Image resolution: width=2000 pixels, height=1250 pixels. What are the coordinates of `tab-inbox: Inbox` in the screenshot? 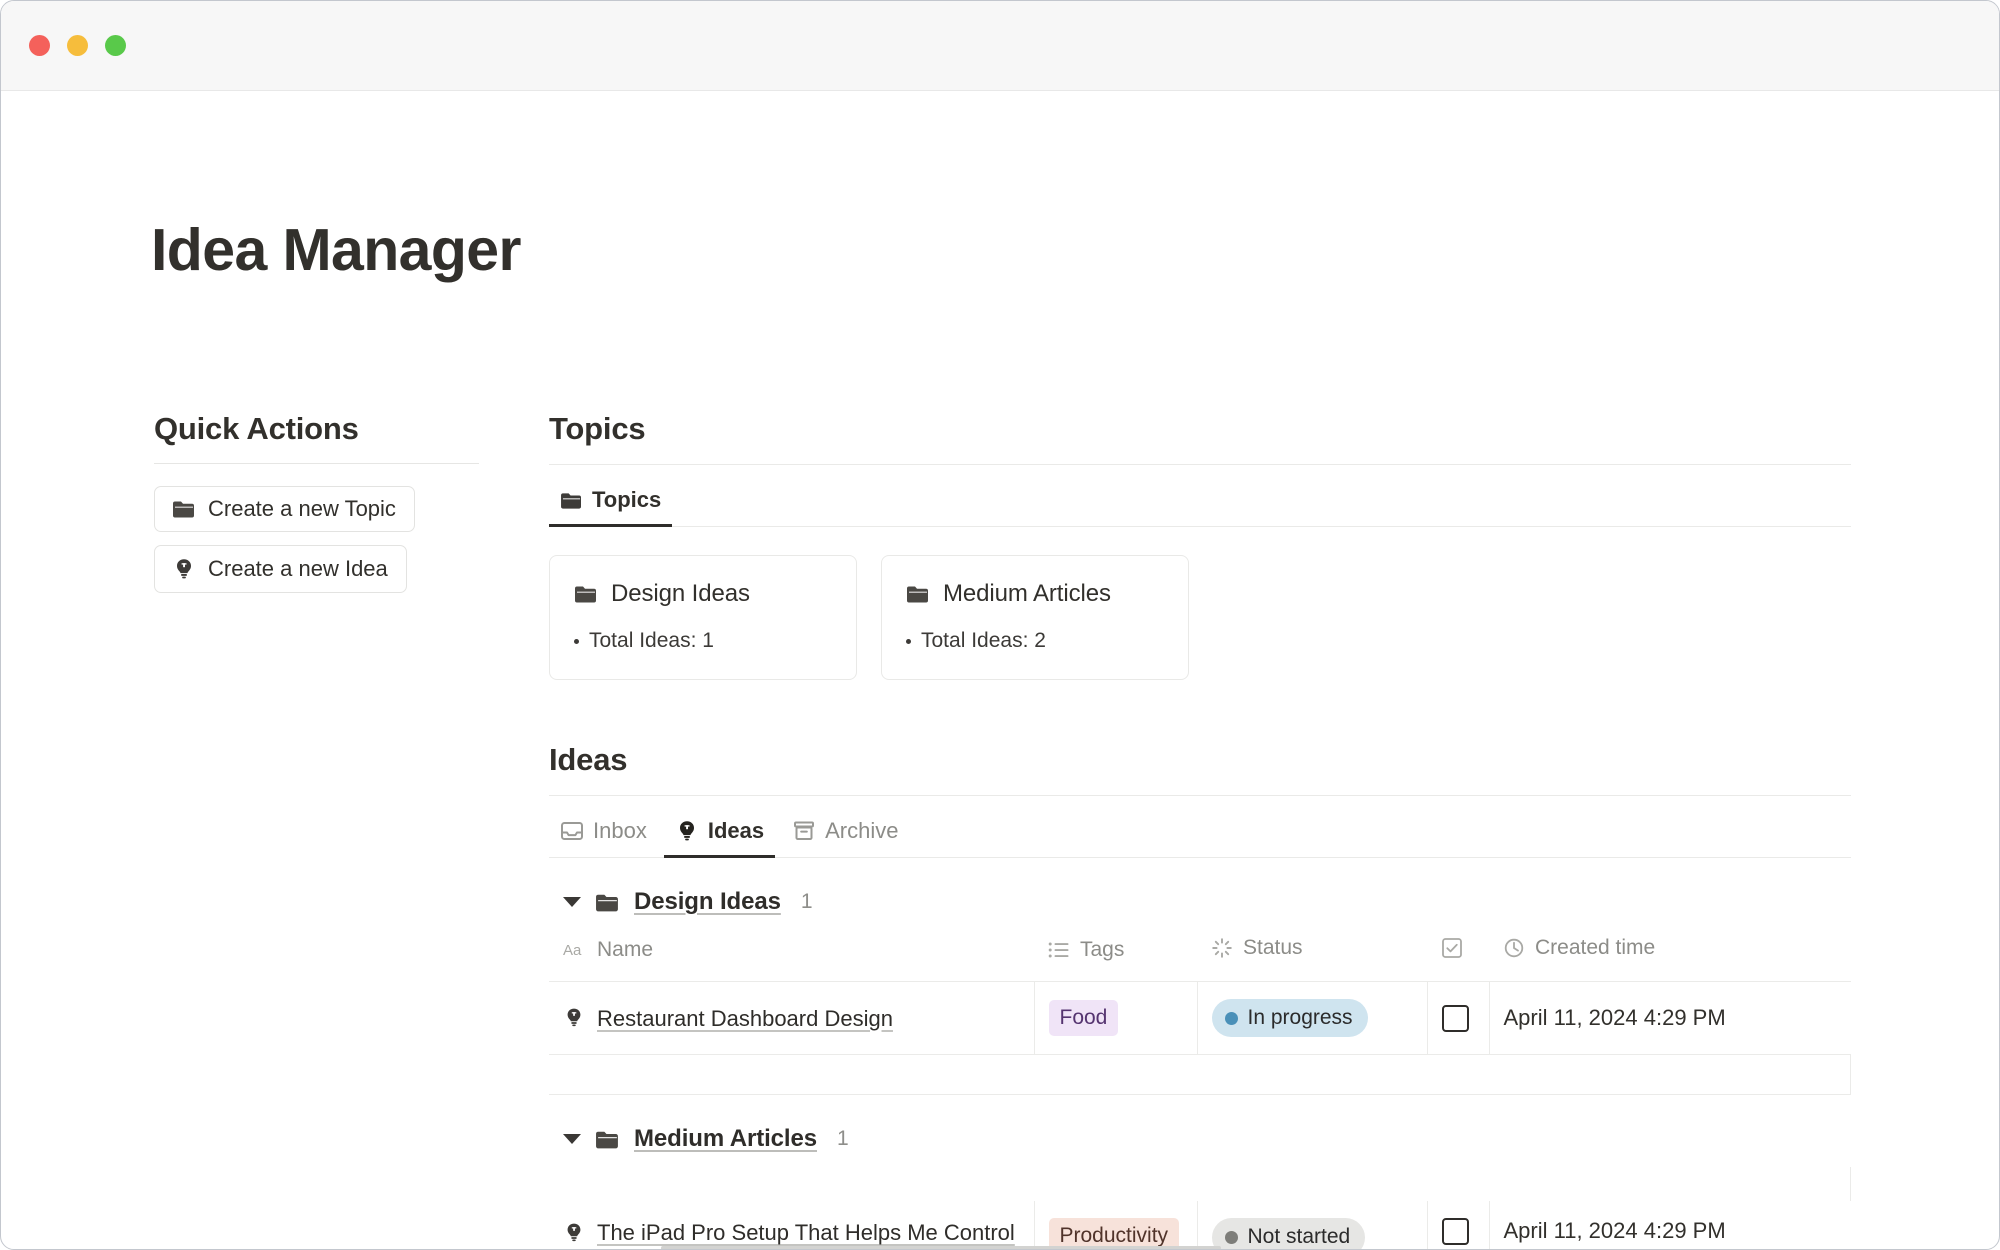 It's located at (603, 832).